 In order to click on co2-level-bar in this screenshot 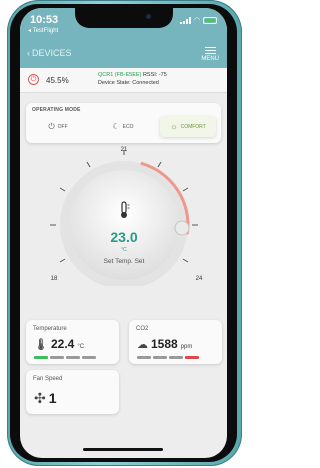, I will do `click(168, 357)`.